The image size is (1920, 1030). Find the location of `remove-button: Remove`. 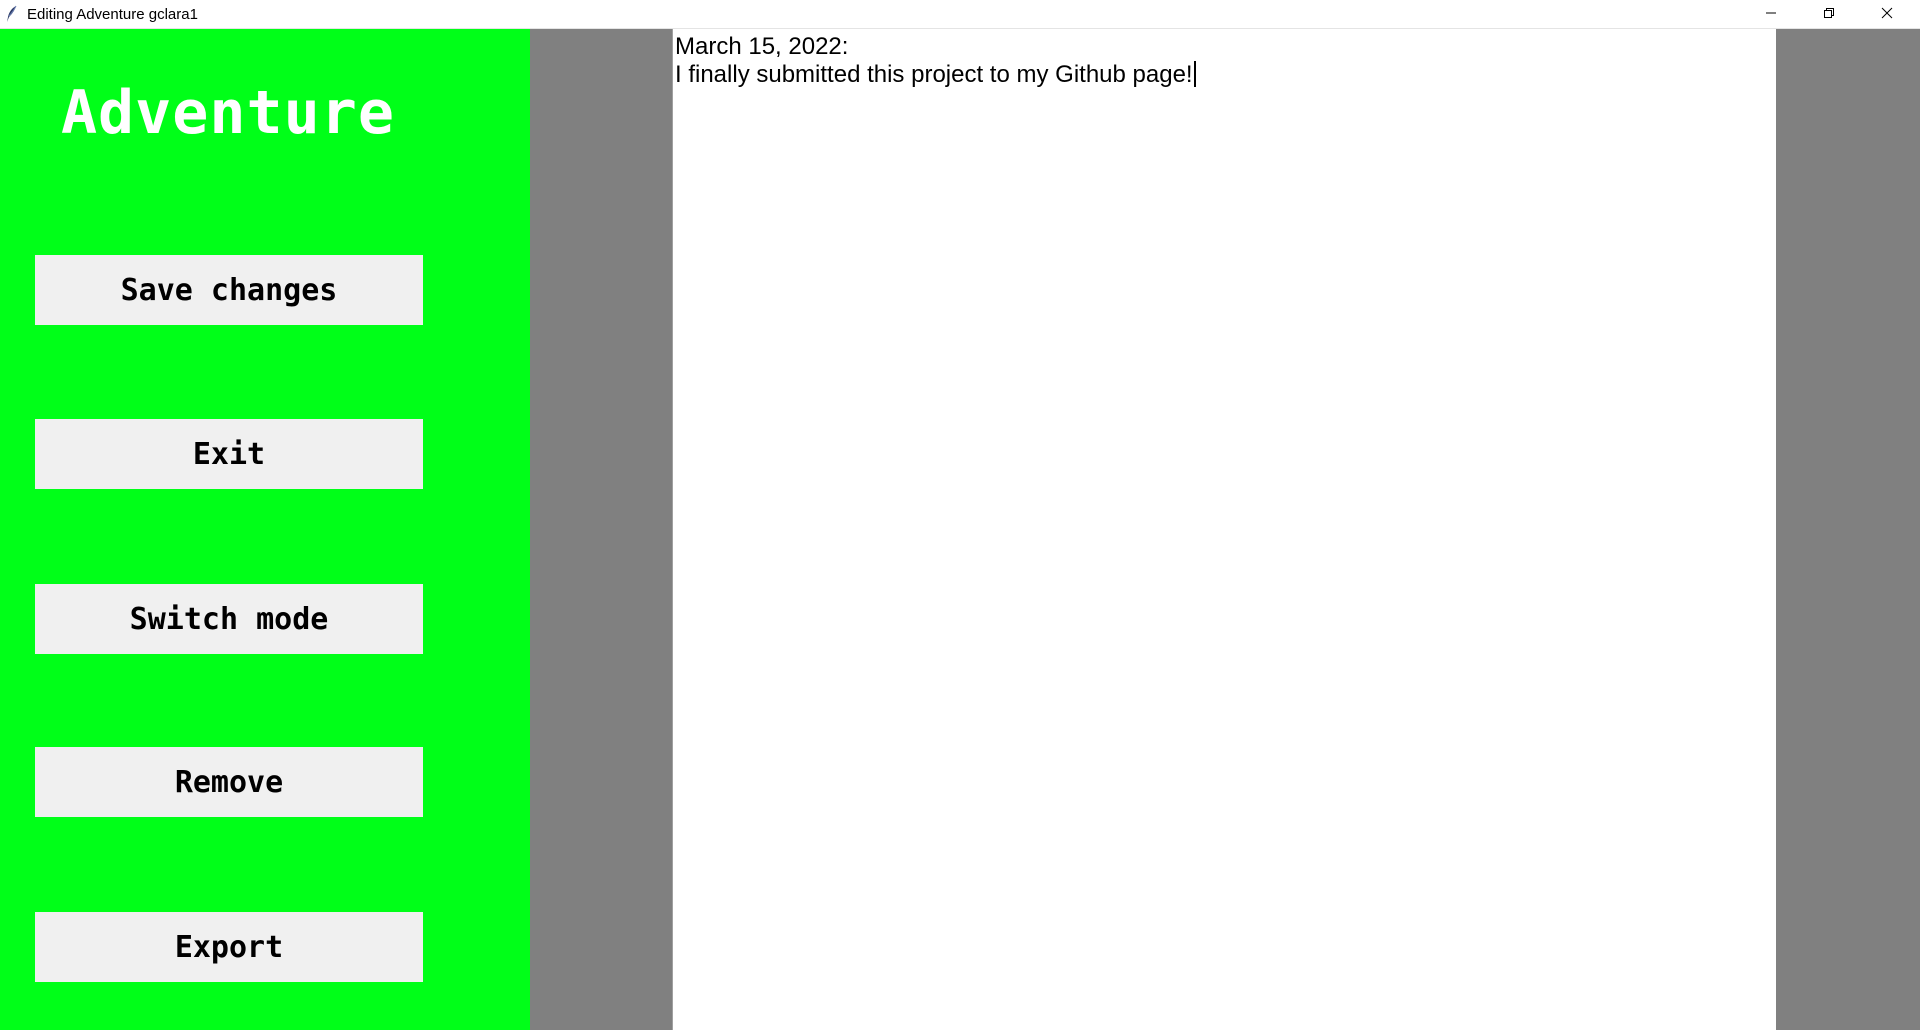

remove-button: Remove is located at coordinates (229, 782).